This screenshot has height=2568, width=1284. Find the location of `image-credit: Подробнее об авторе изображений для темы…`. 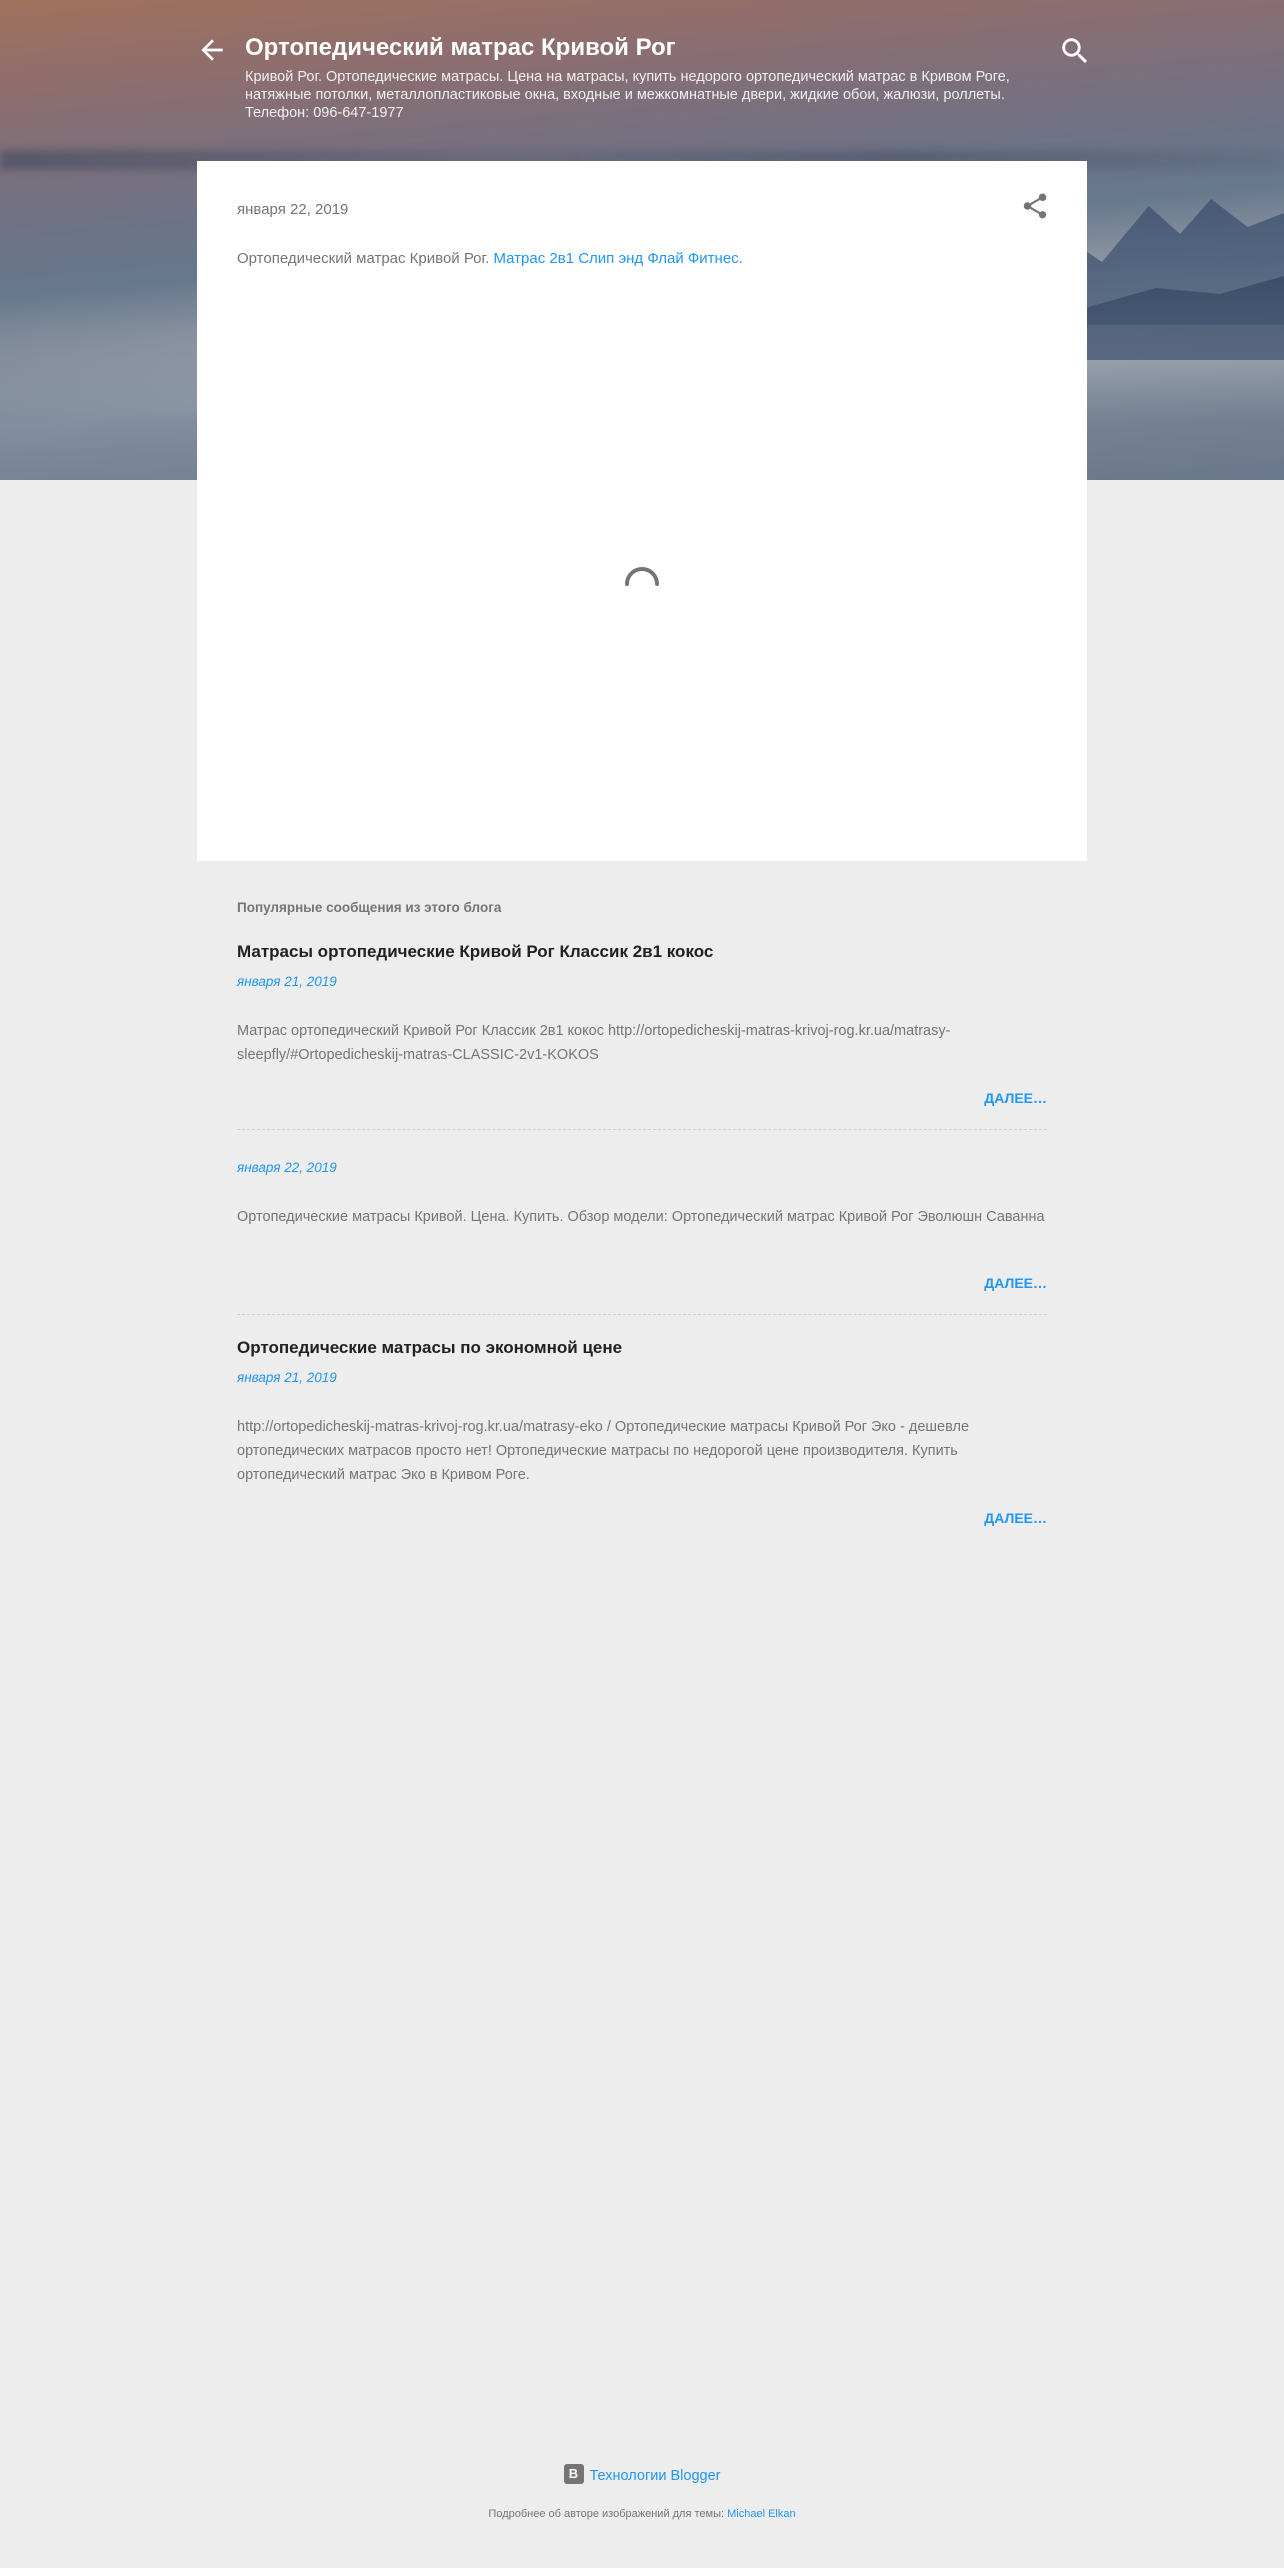

image-credit: Подробнее об авторе изображений для темы… is located at coordinates (642, 2514).